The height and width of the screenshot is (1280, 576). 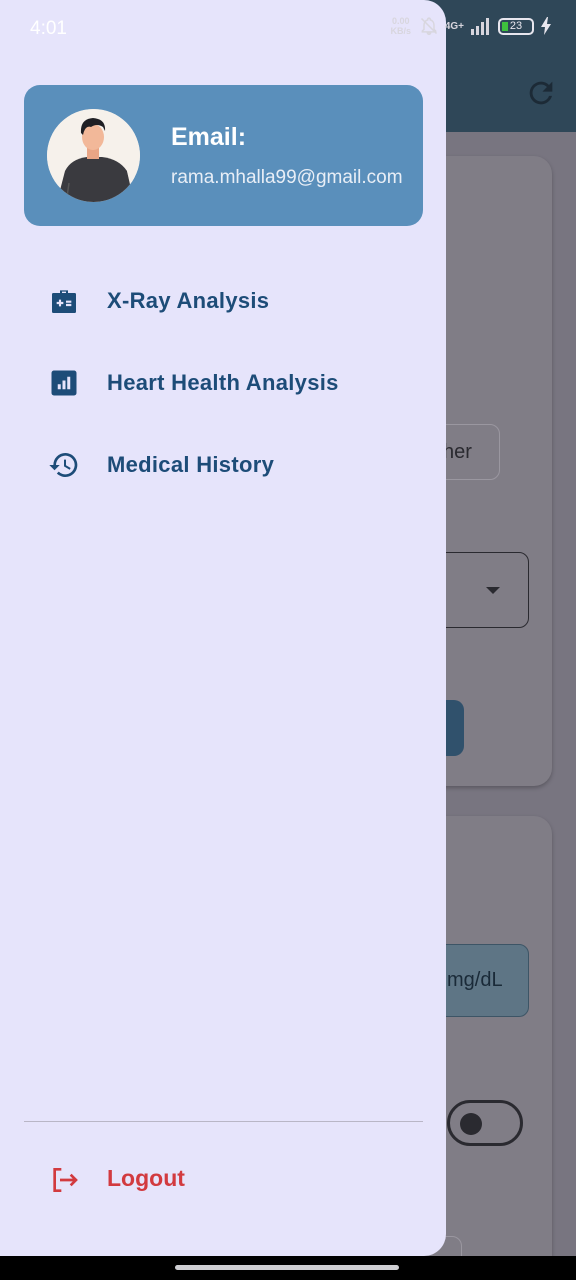 I want to click on avatar, so click(x=93, y=155).